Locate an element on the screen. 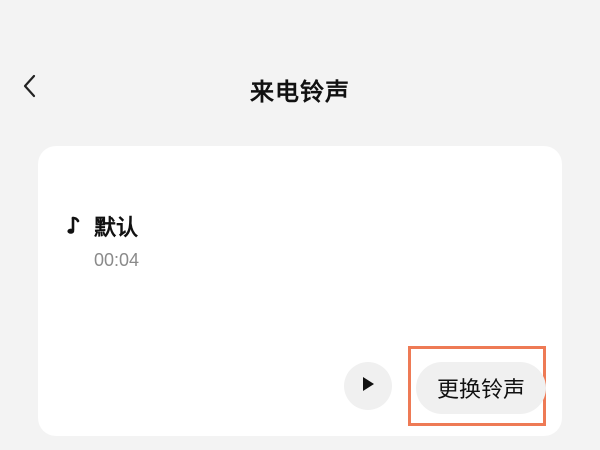  ringtone-item: 默认 is located at coordinates (101, 226).